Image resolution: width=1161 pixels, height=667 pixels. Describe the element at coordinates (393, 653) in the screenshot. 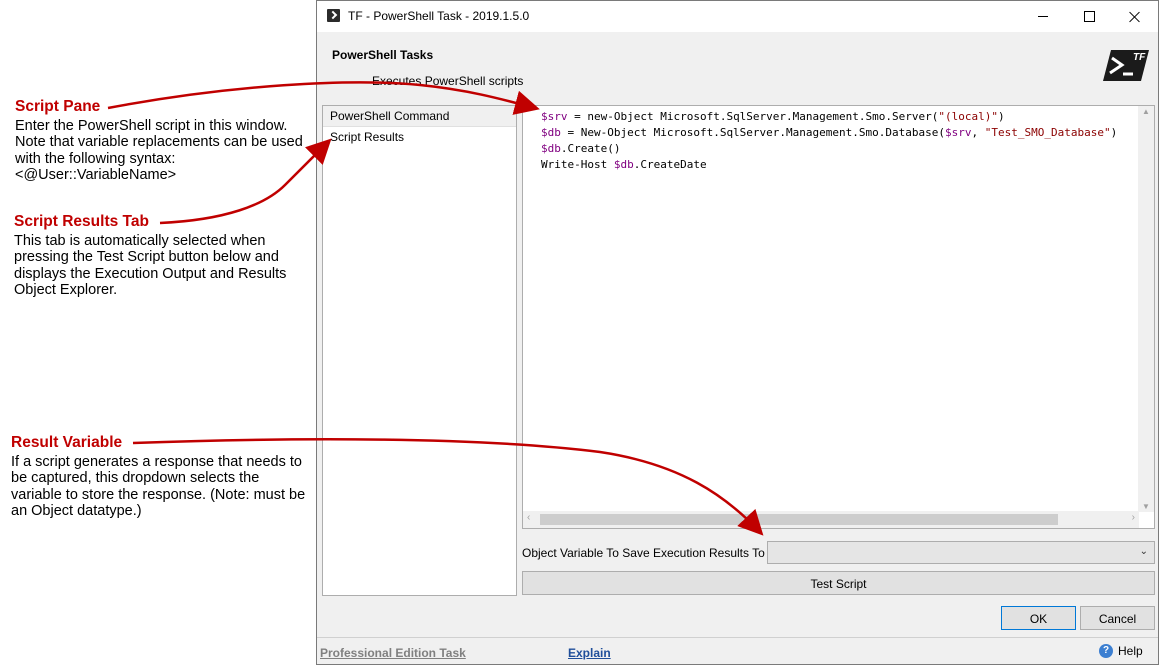

I see `professional-edition-link: Professional Edition Task` at that location.